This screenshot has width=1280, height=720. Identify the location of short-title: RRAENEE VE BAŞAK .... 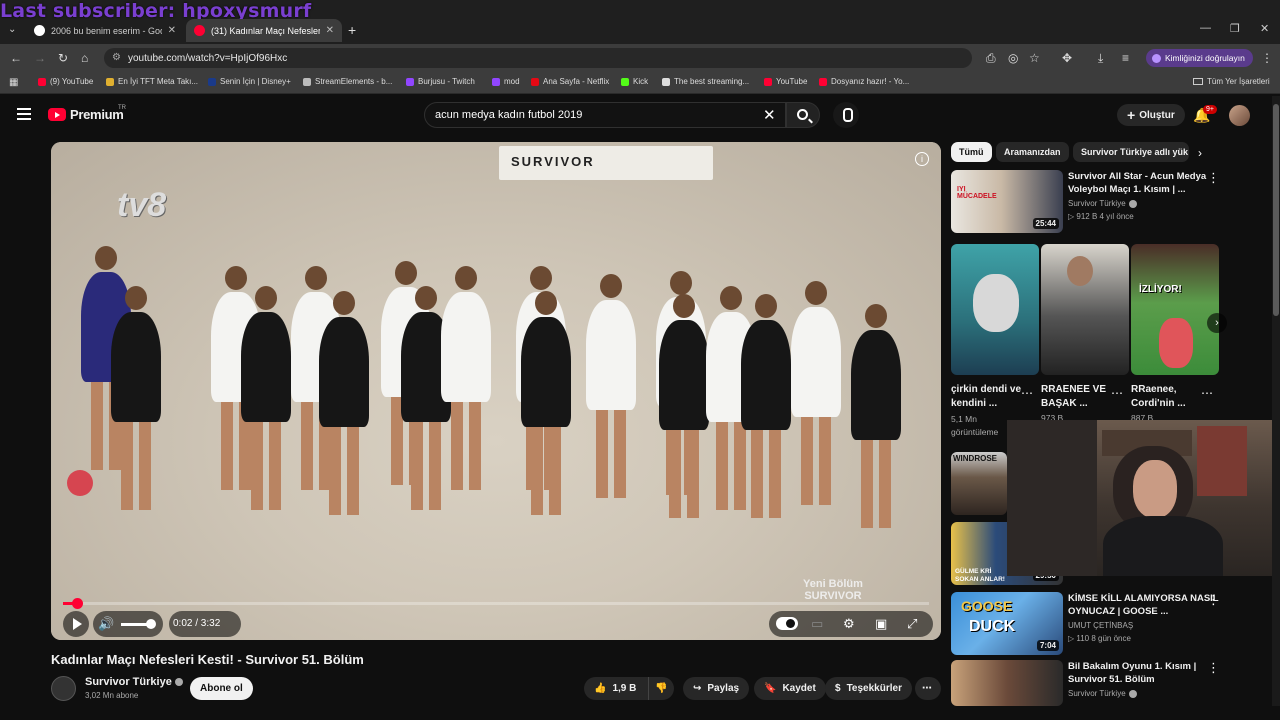
(1078, 397).